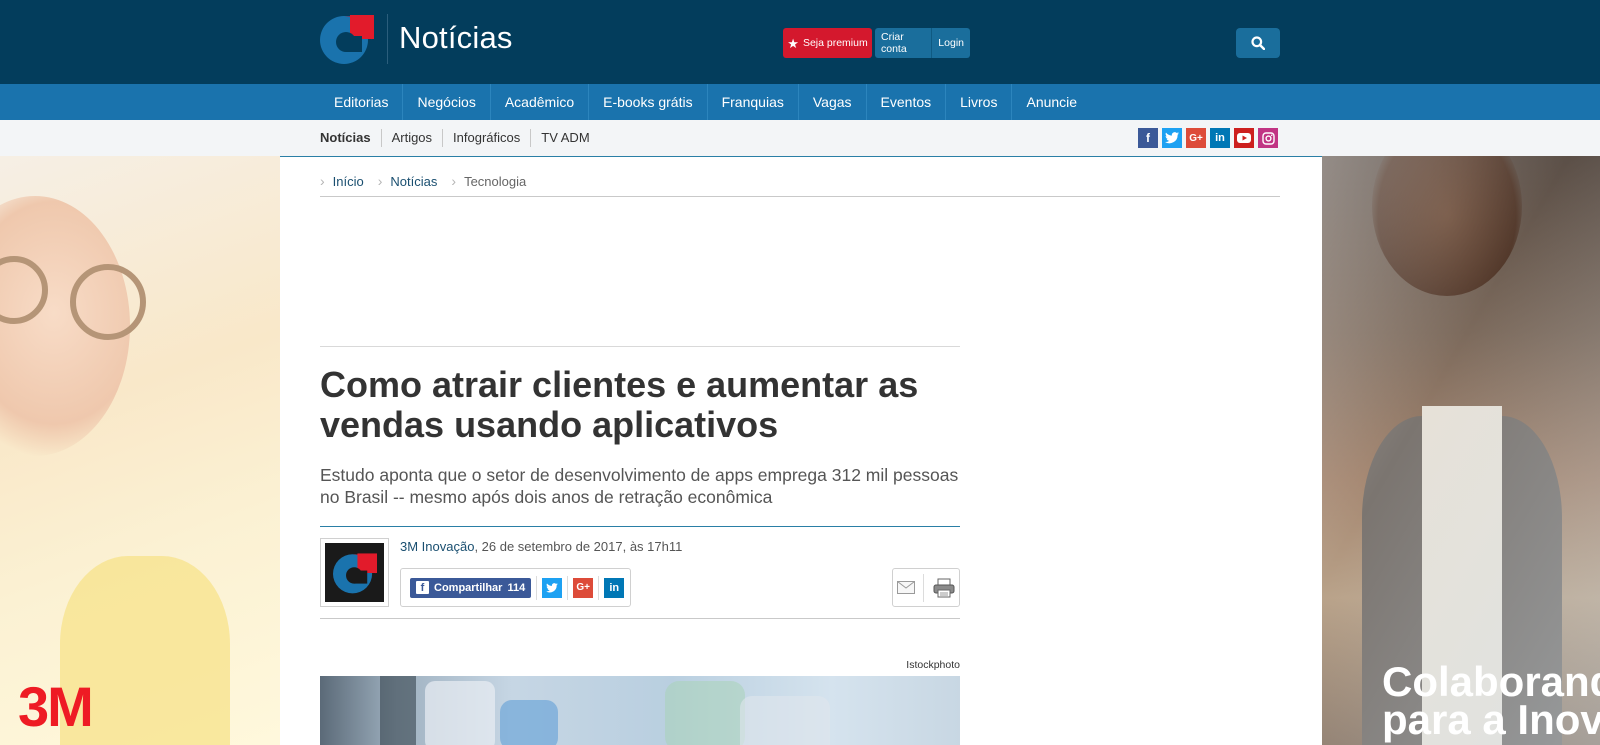 The height and width of the screenshot is (745, 1600). Describe the element at coordinates (413, 181) in the screenshot. I see `breadcrumb-noticias: Notícias` at that location.